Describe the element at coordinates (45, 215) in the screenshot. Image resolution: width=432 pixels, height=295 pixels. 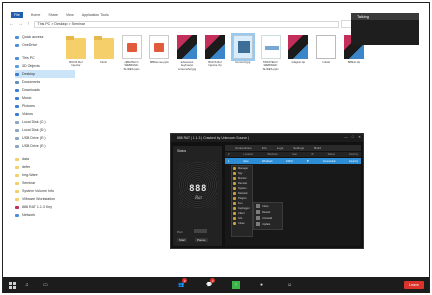
I see `sidebar-item: Network` at that location.